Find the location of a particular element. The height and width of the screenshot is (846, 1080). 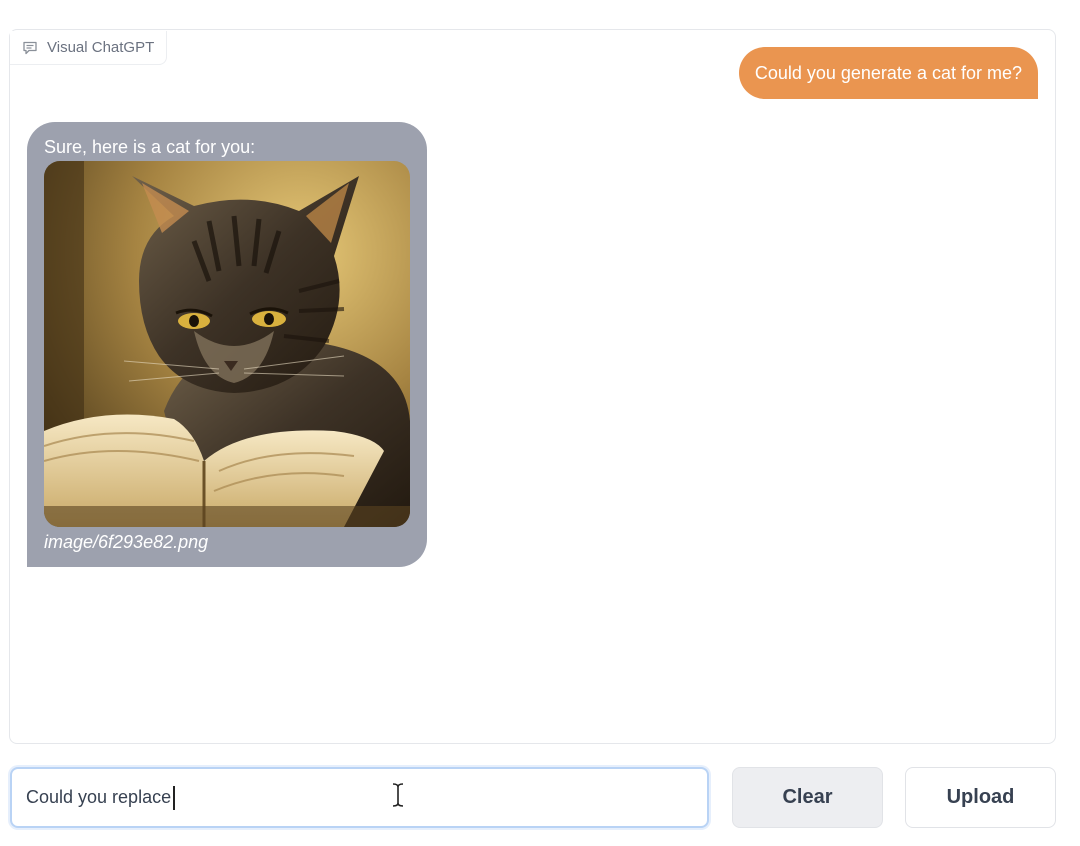

chat-icon is located at coordinates (30, 48).